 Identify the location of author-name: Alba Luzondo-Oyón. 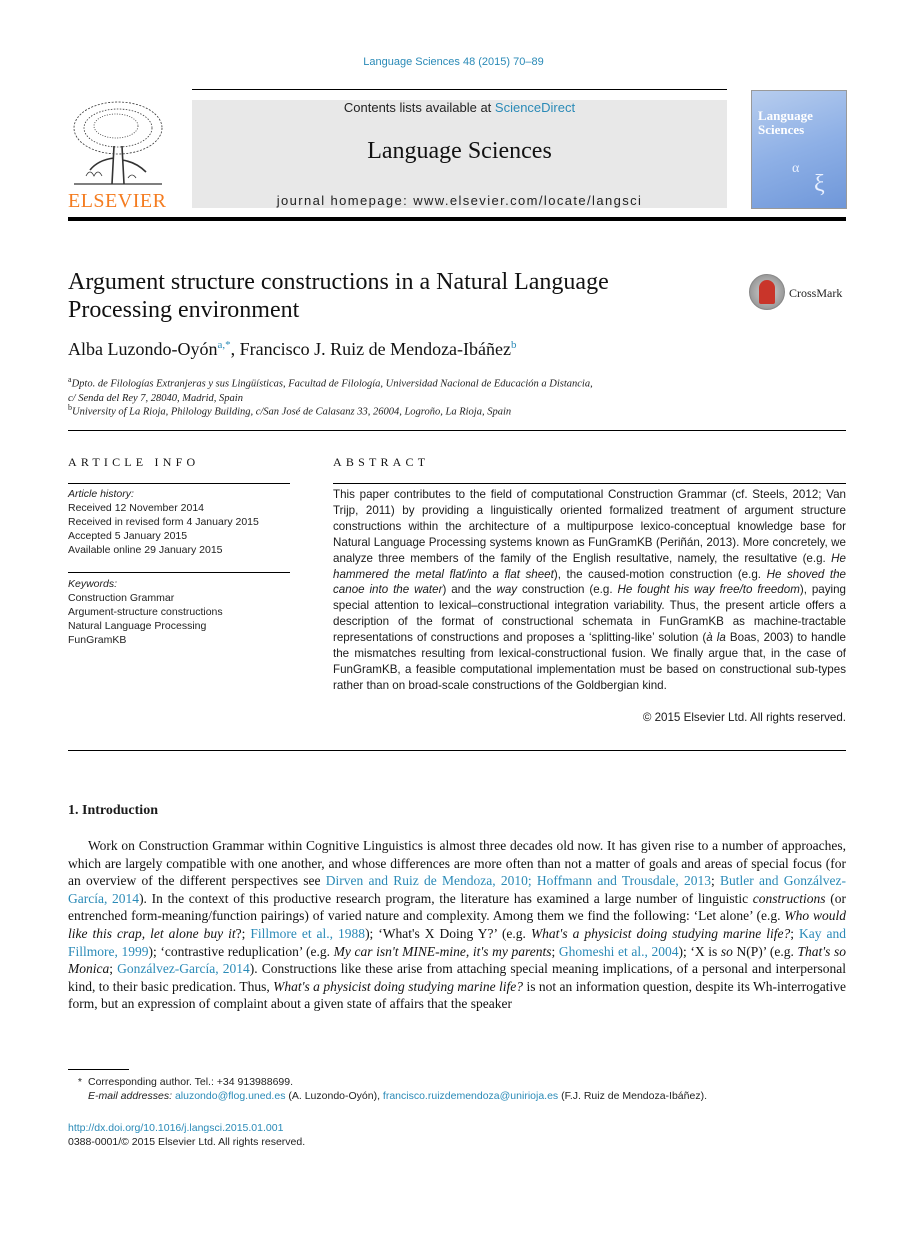
(143, 349).